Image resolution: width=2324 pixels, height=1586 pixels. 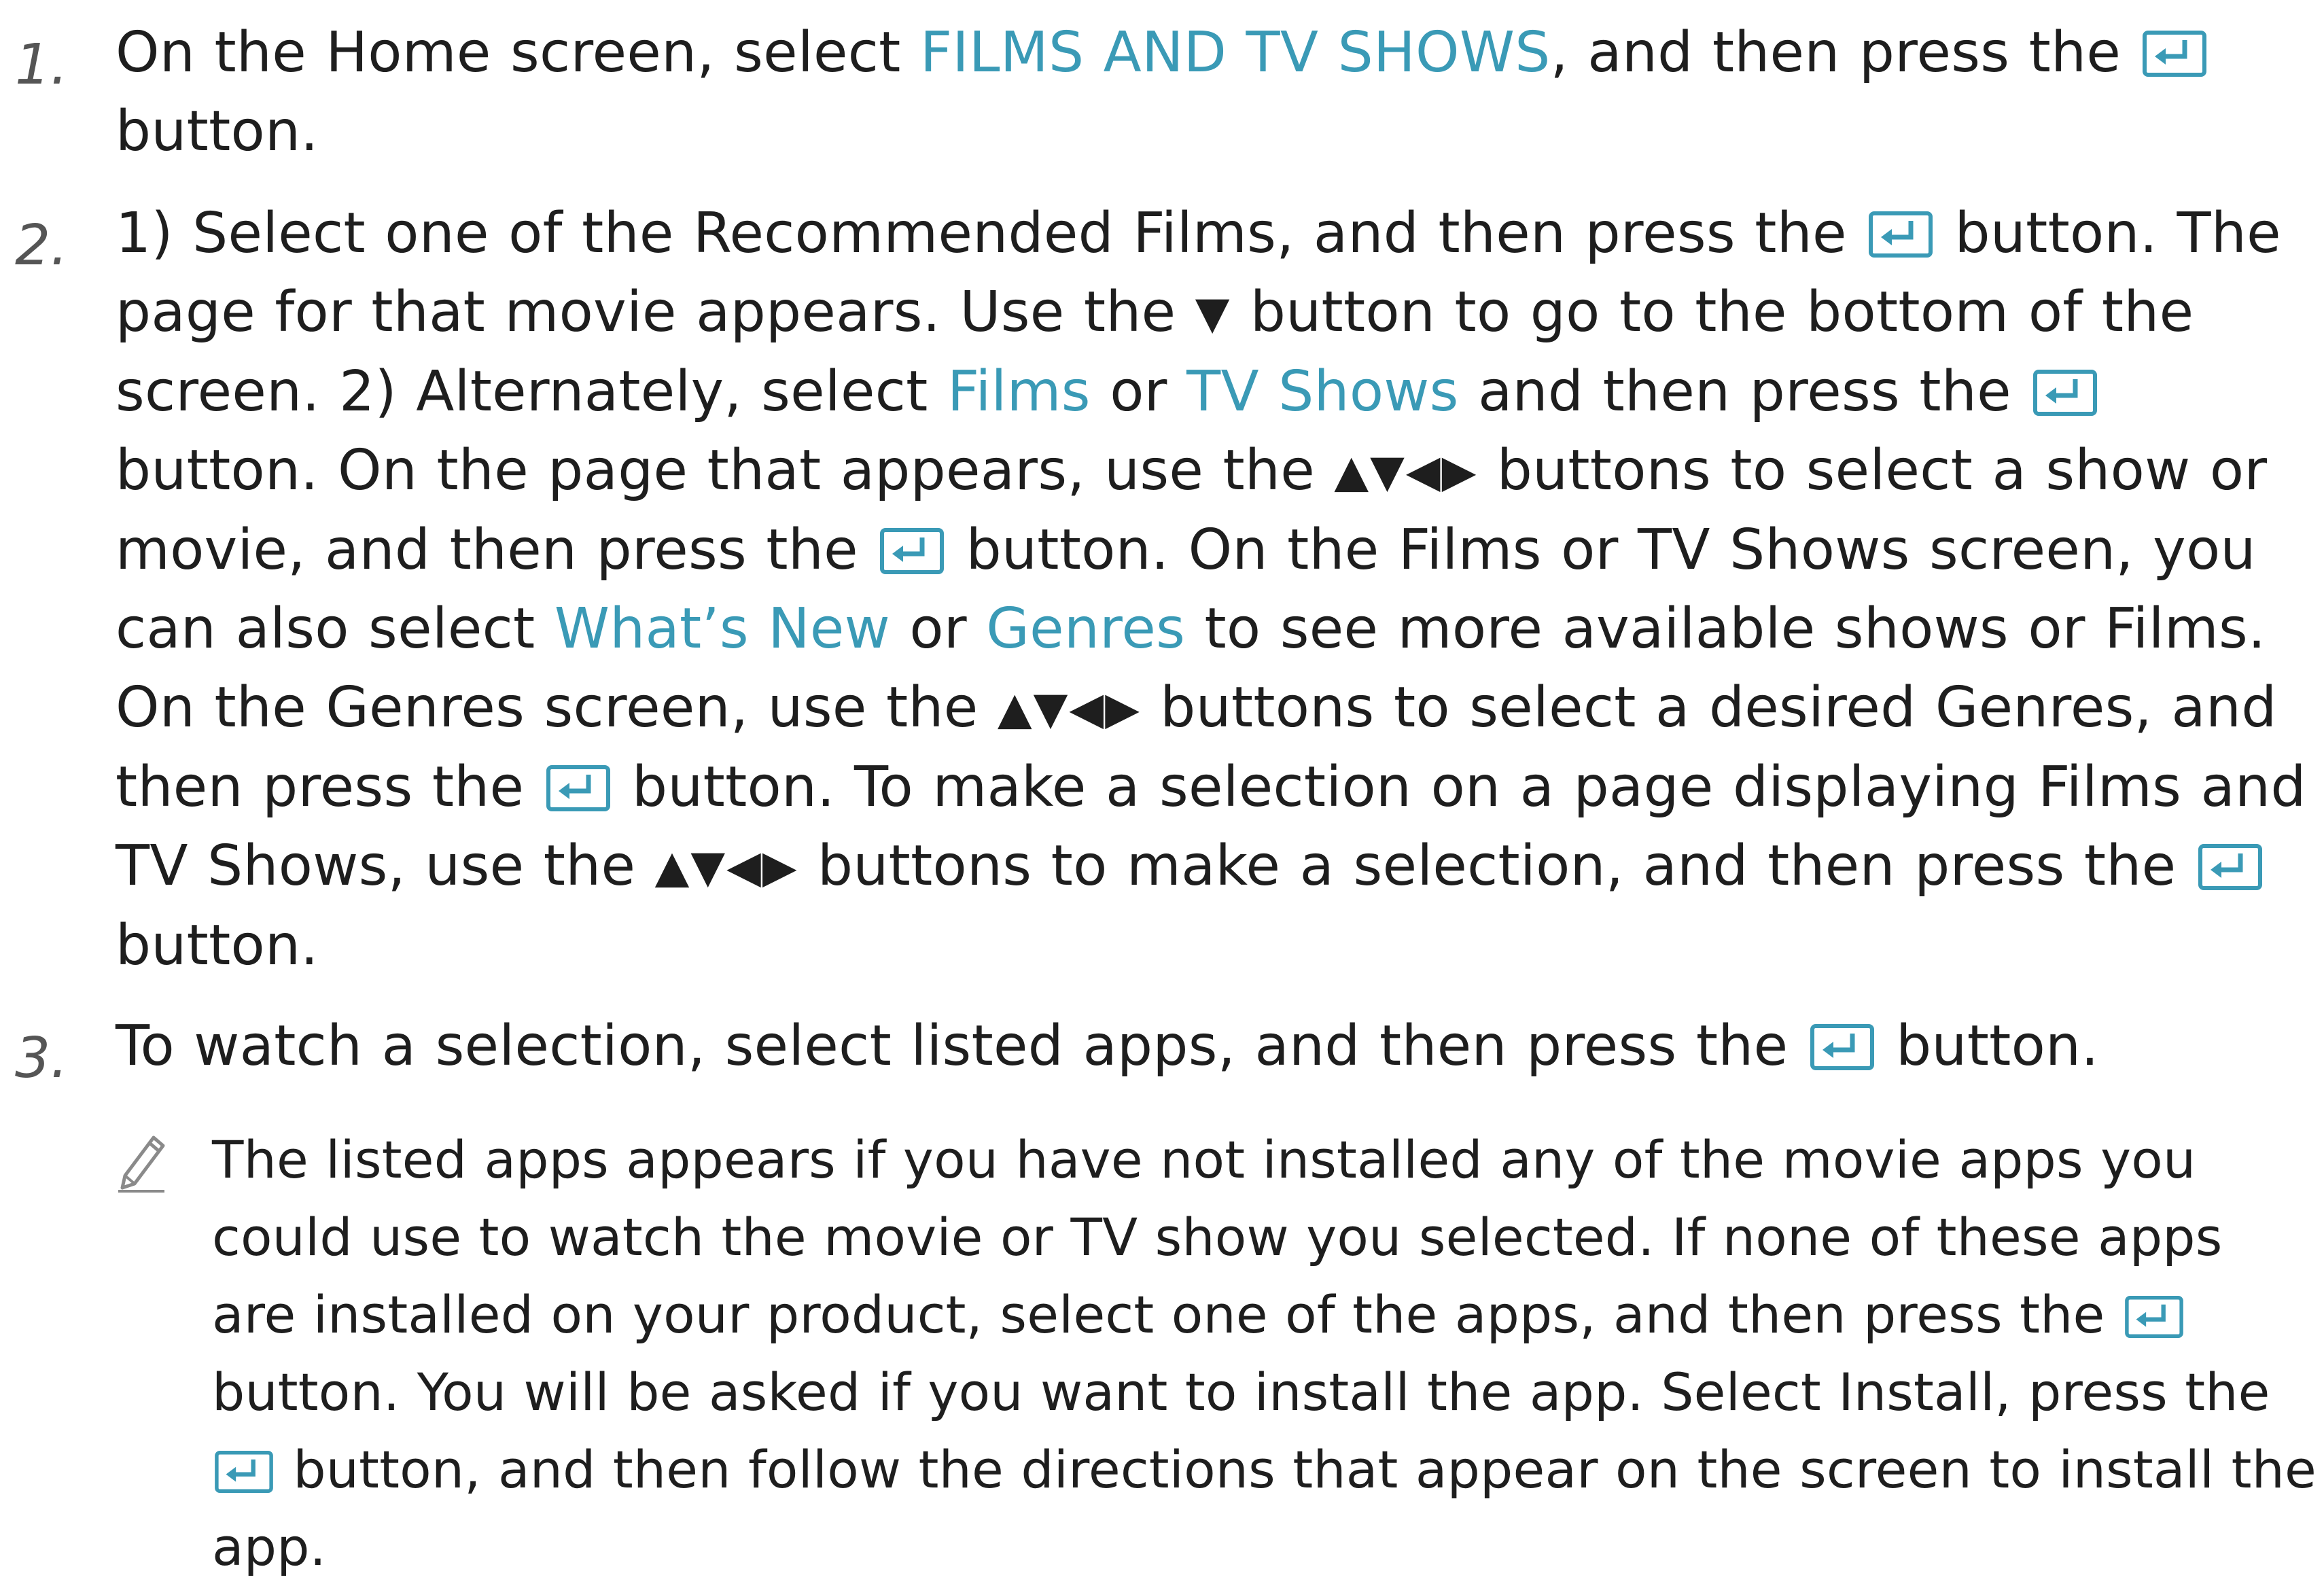 I want to click on menu-option-whats-new: What’s New, so click(x=722, y=629).